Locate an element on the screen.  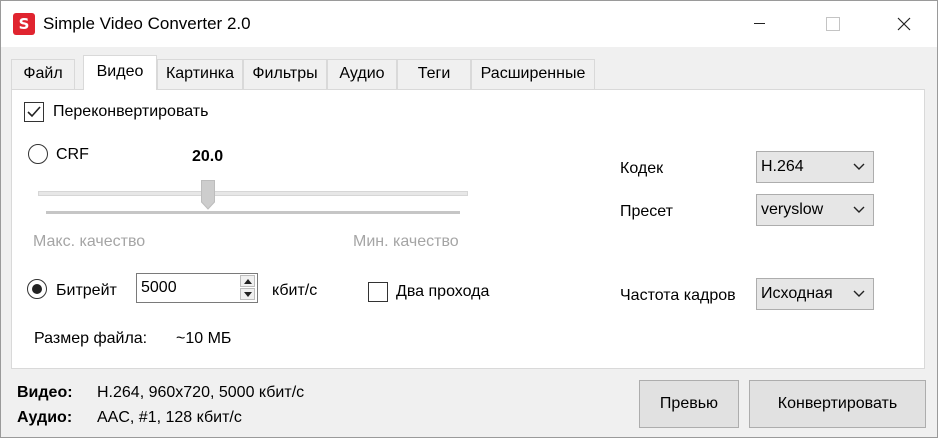
tab-tags: Теги is located at coordinates (434, 74).